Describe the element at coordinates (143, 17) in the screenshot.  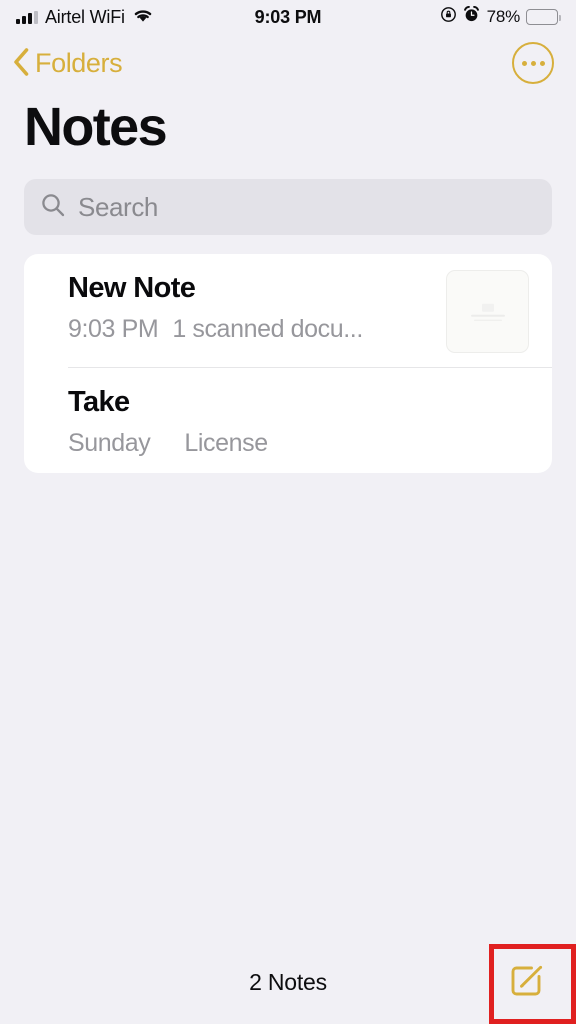
I see `wifi-icon` at that location.